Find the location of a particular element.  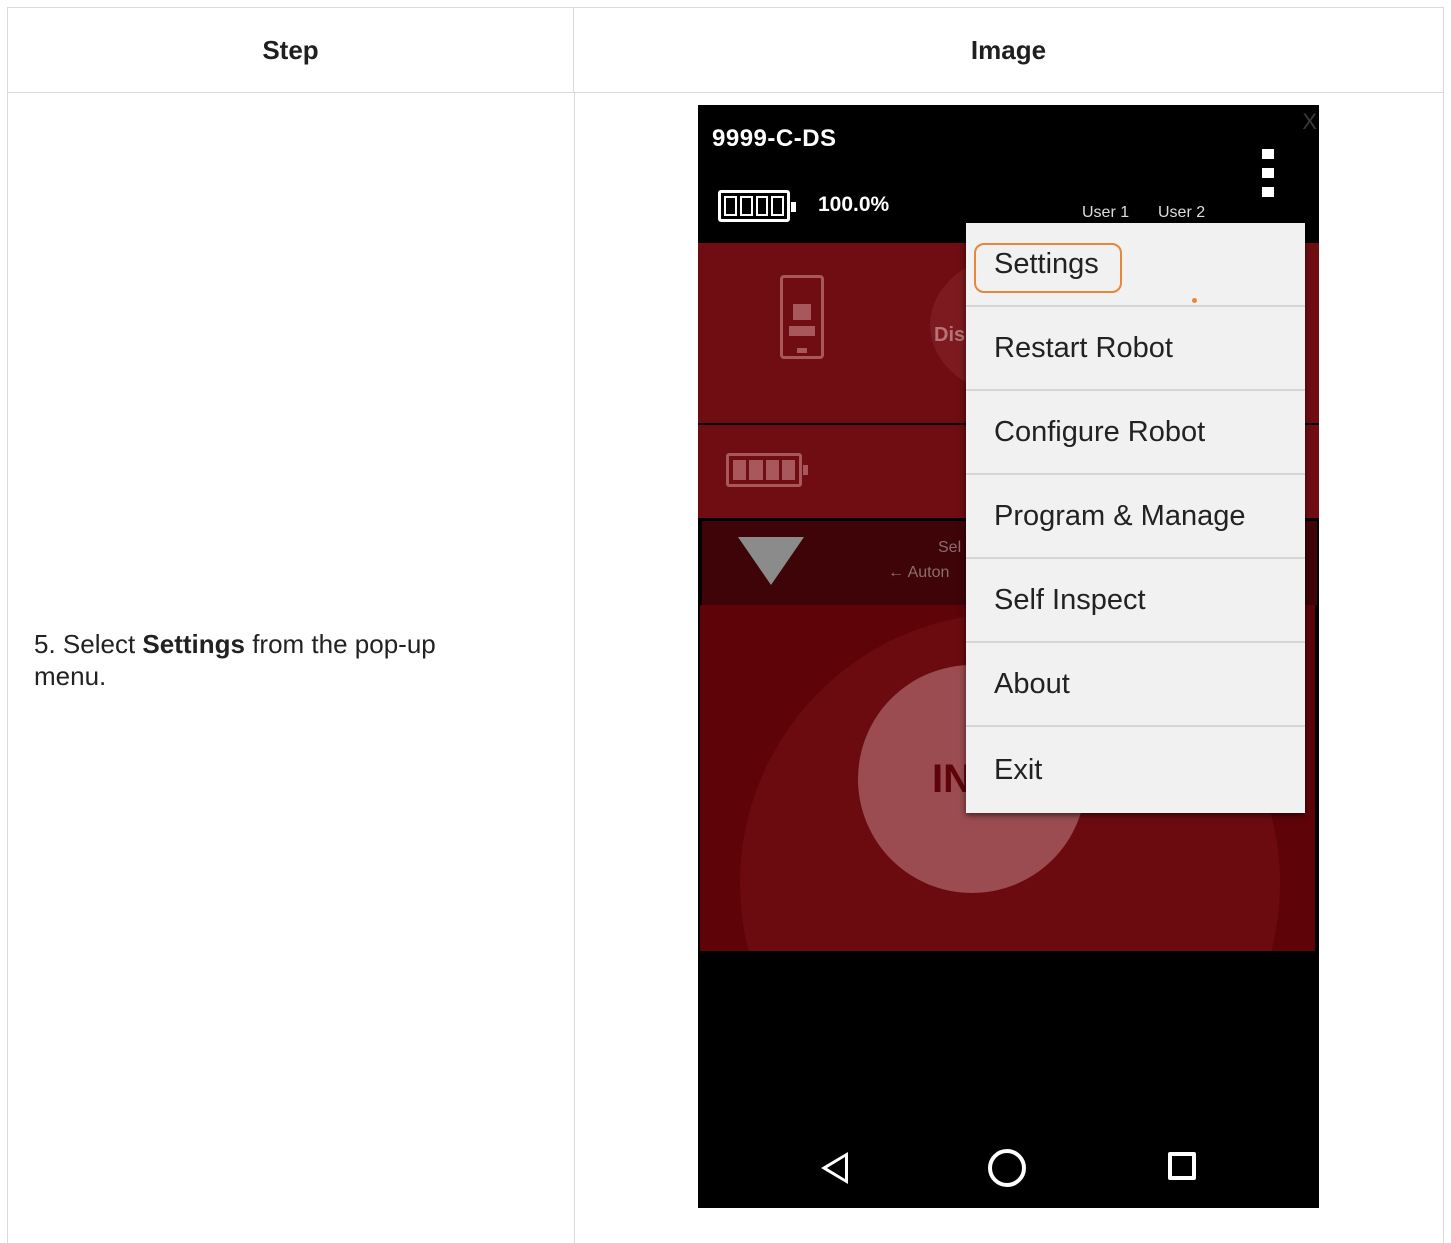

user2-label: User 2 is located at coordinates (1182, 212).